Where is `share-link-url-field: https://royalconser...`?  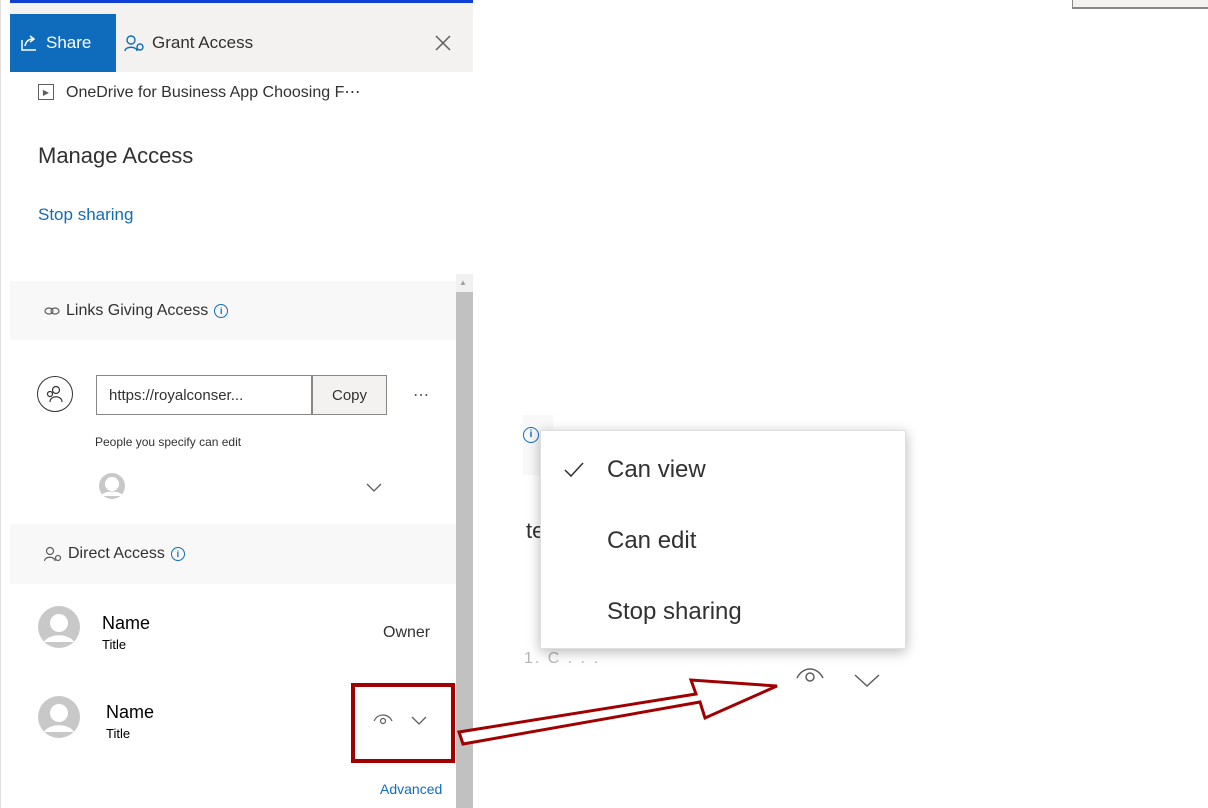 share-link-url-field: https://royalconser... is located at coordinates (204, 395).